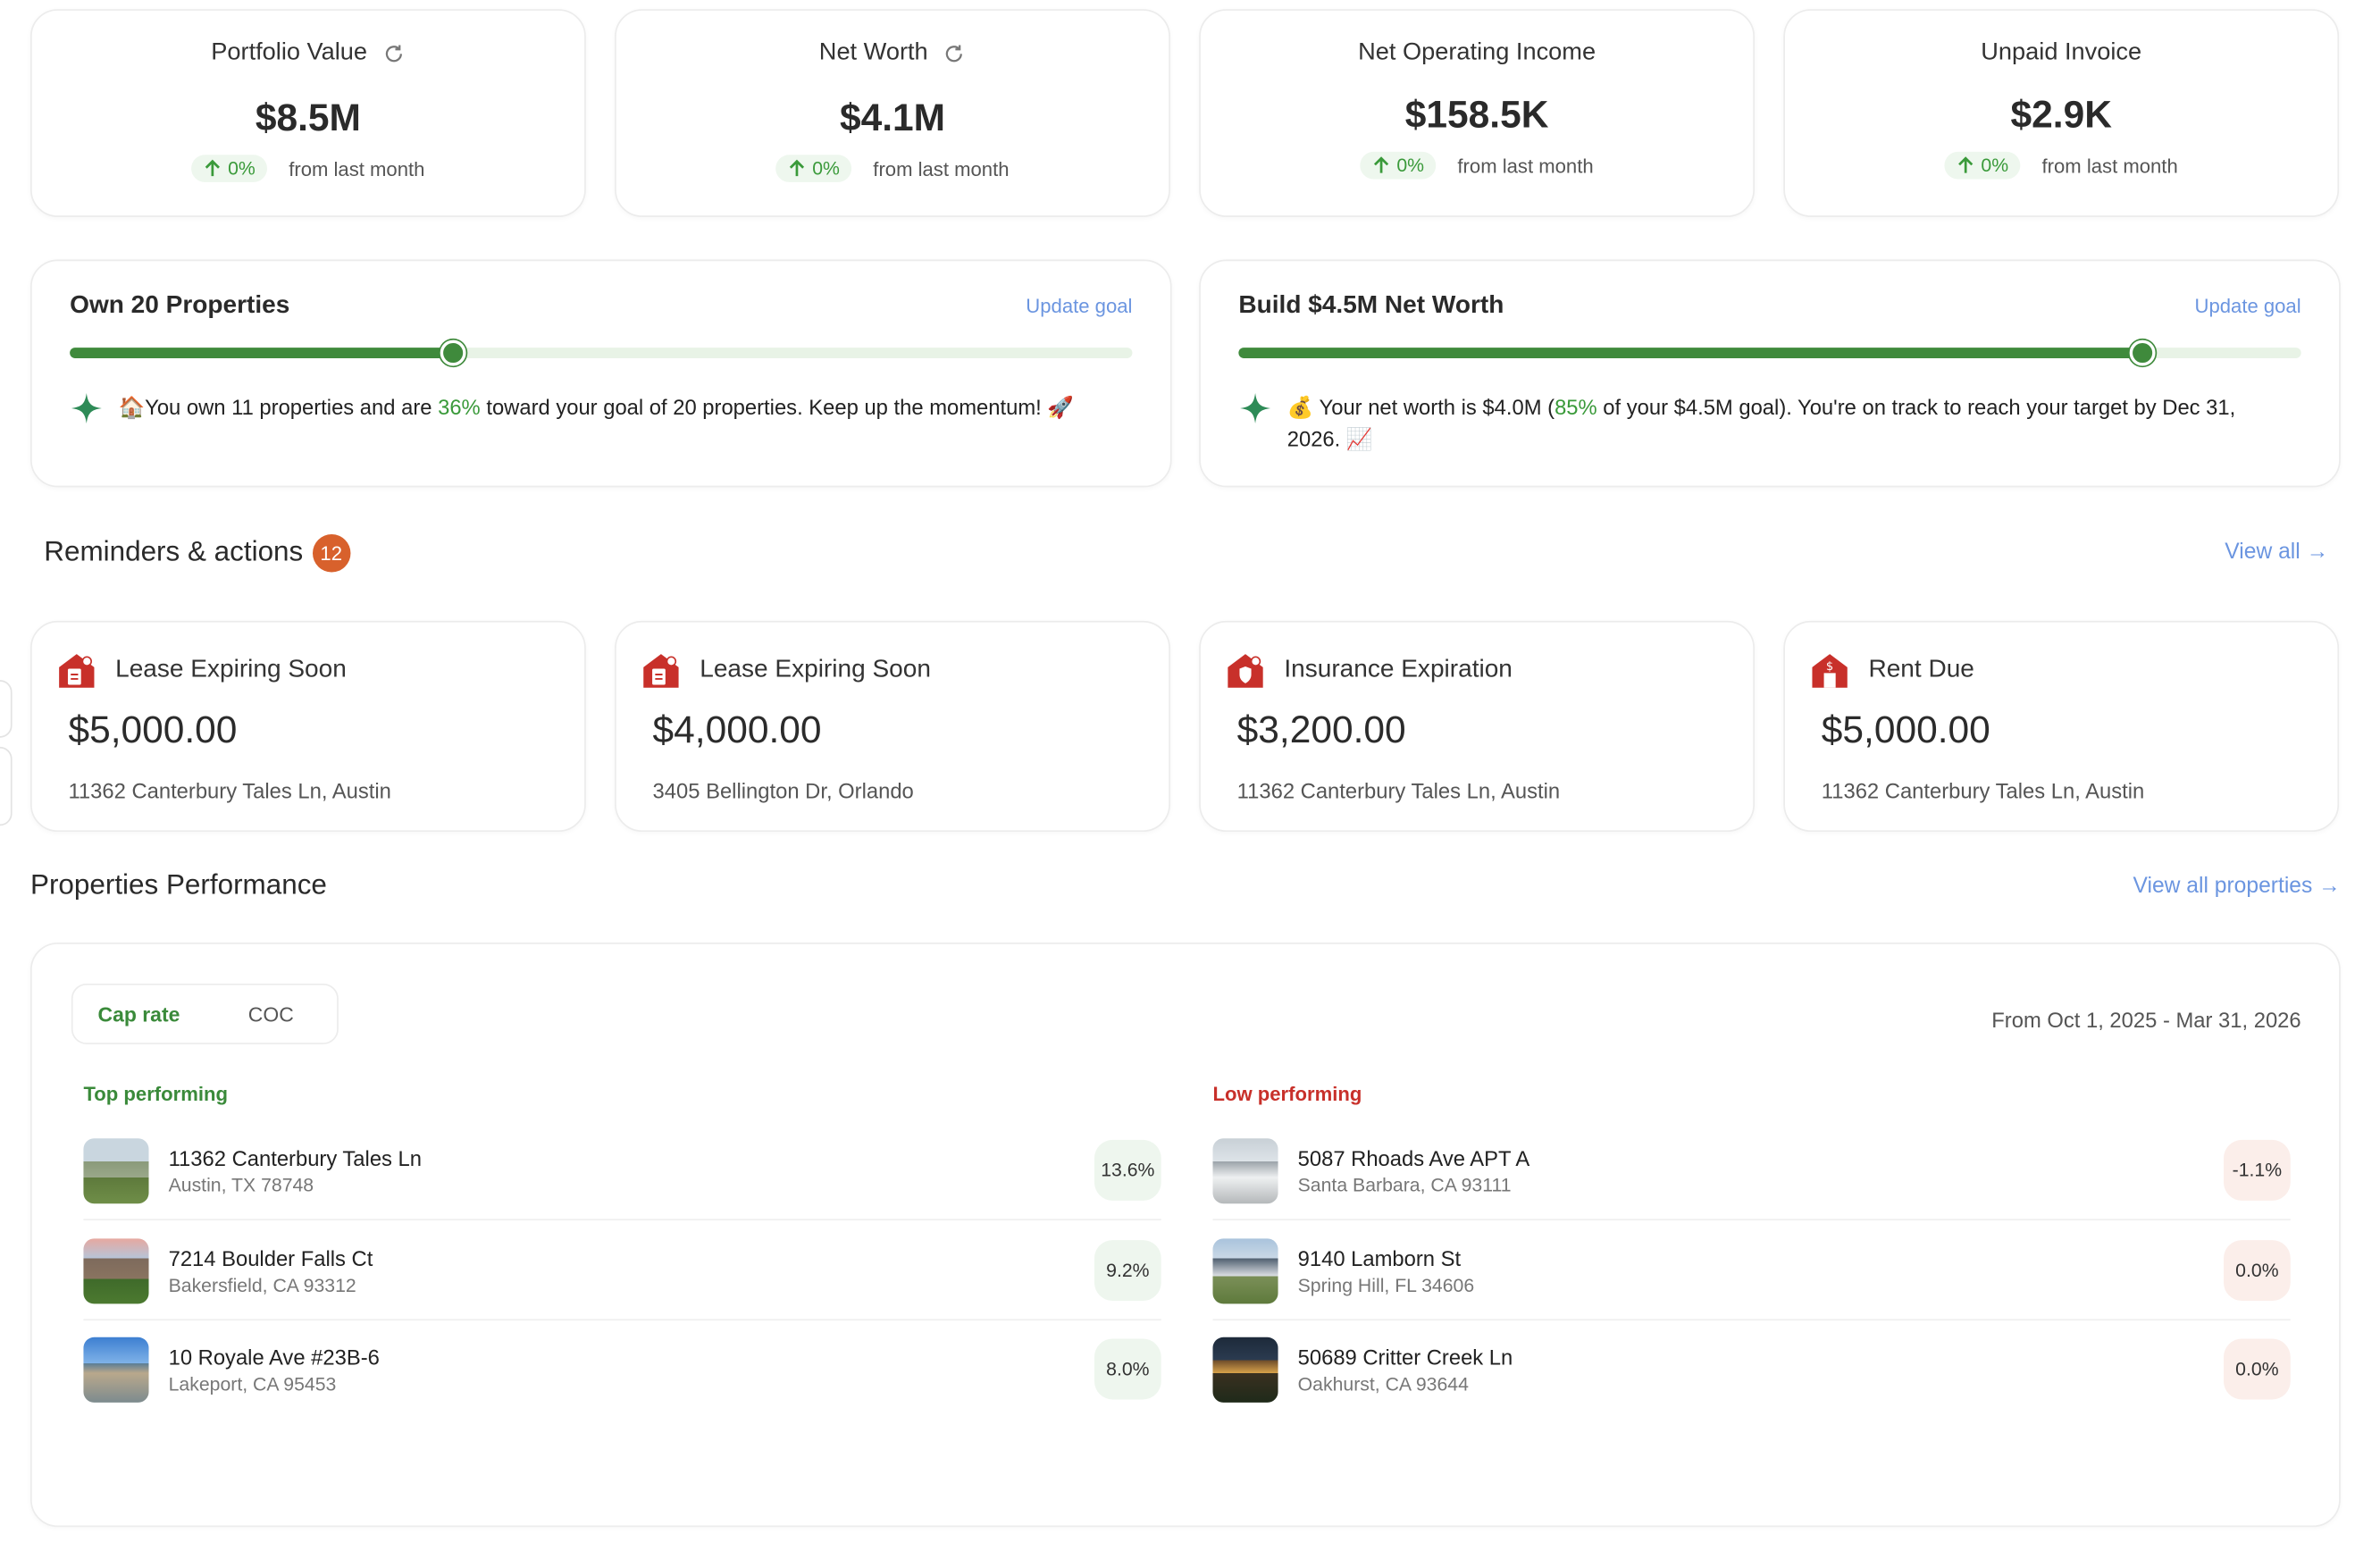 This screenshot has height=1542, width=2380. I want to click on cap-rate-badge: 8.0%, so click(1128, 1369).